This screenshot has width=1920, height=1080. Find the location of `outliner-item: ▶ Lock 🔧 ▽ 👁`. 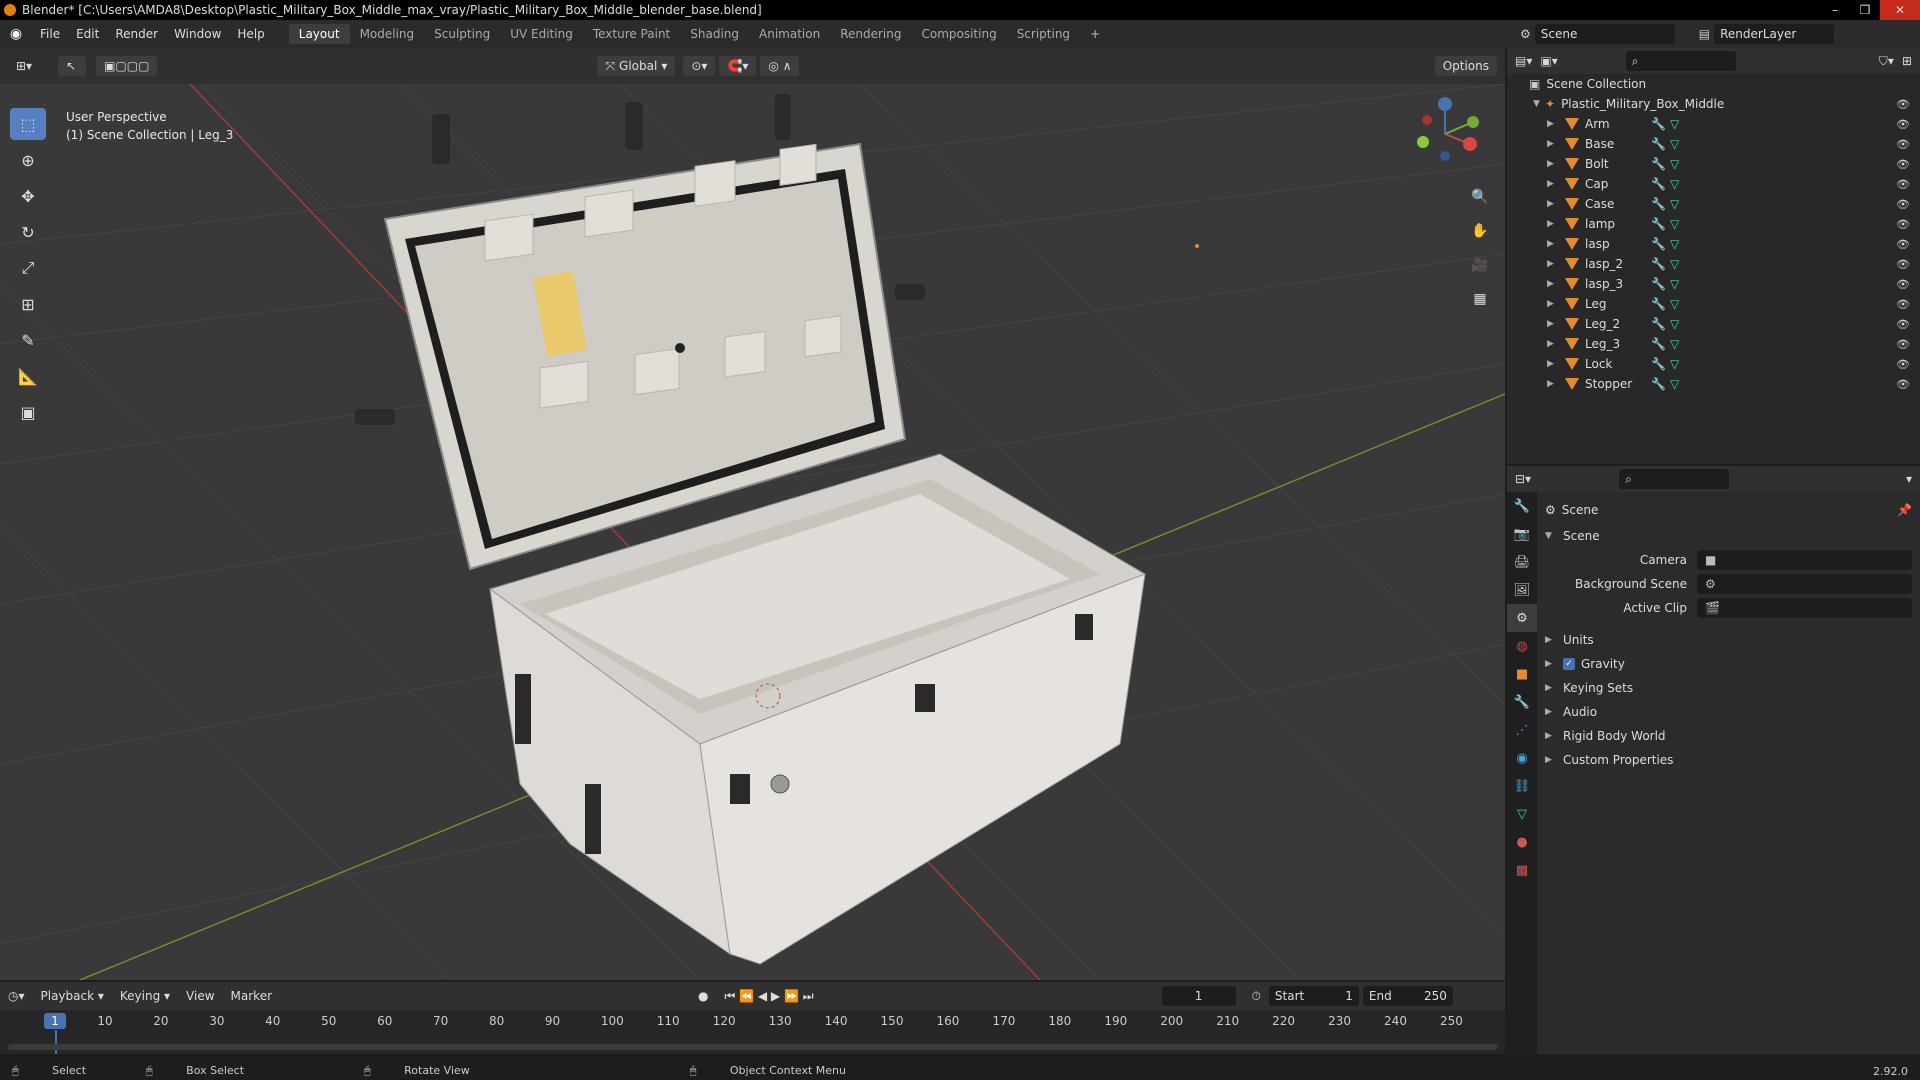

outliner-item: ▶ Lock 🔧 ▽ 👁 is located at coordinates (1713, 364).